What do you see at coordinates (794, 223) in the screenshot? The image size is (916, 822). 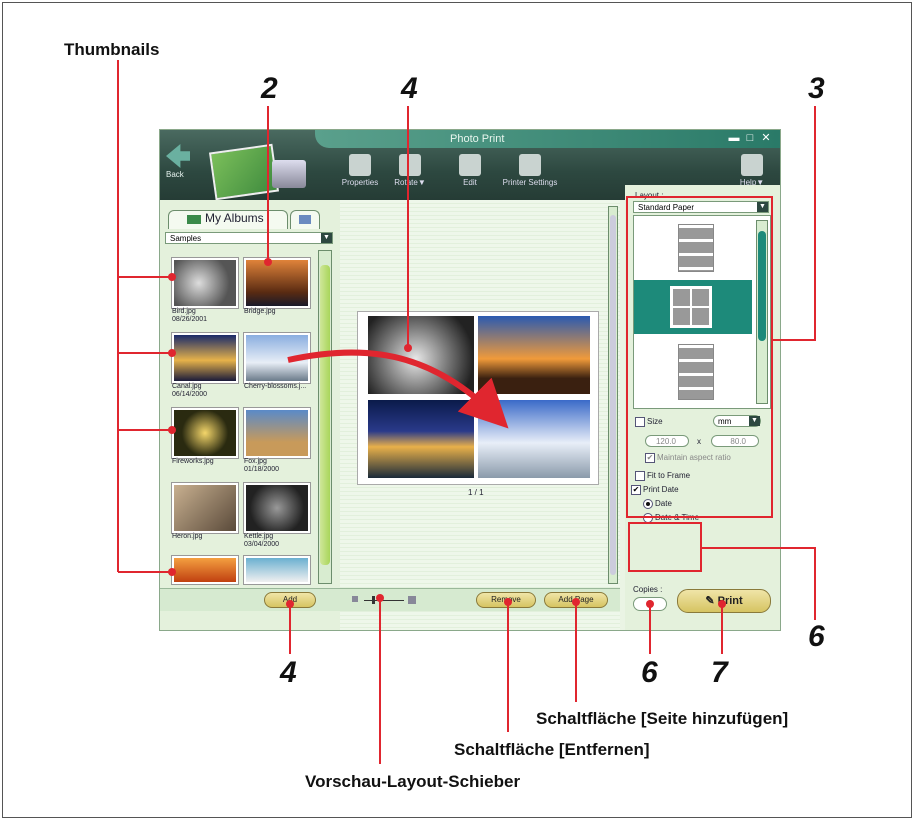 I see `callout-3-line` at bounding box center [794, 223].